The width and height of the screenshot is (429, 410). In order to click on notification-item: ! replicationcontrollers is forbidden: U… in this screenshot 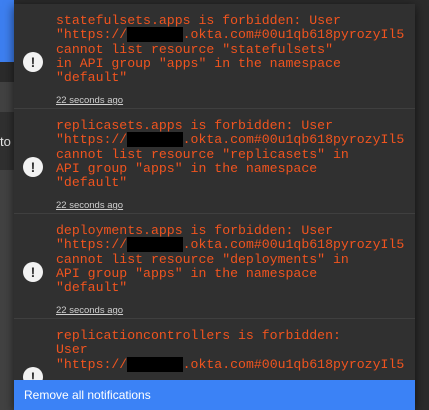, I will do `click(214, 349)`.